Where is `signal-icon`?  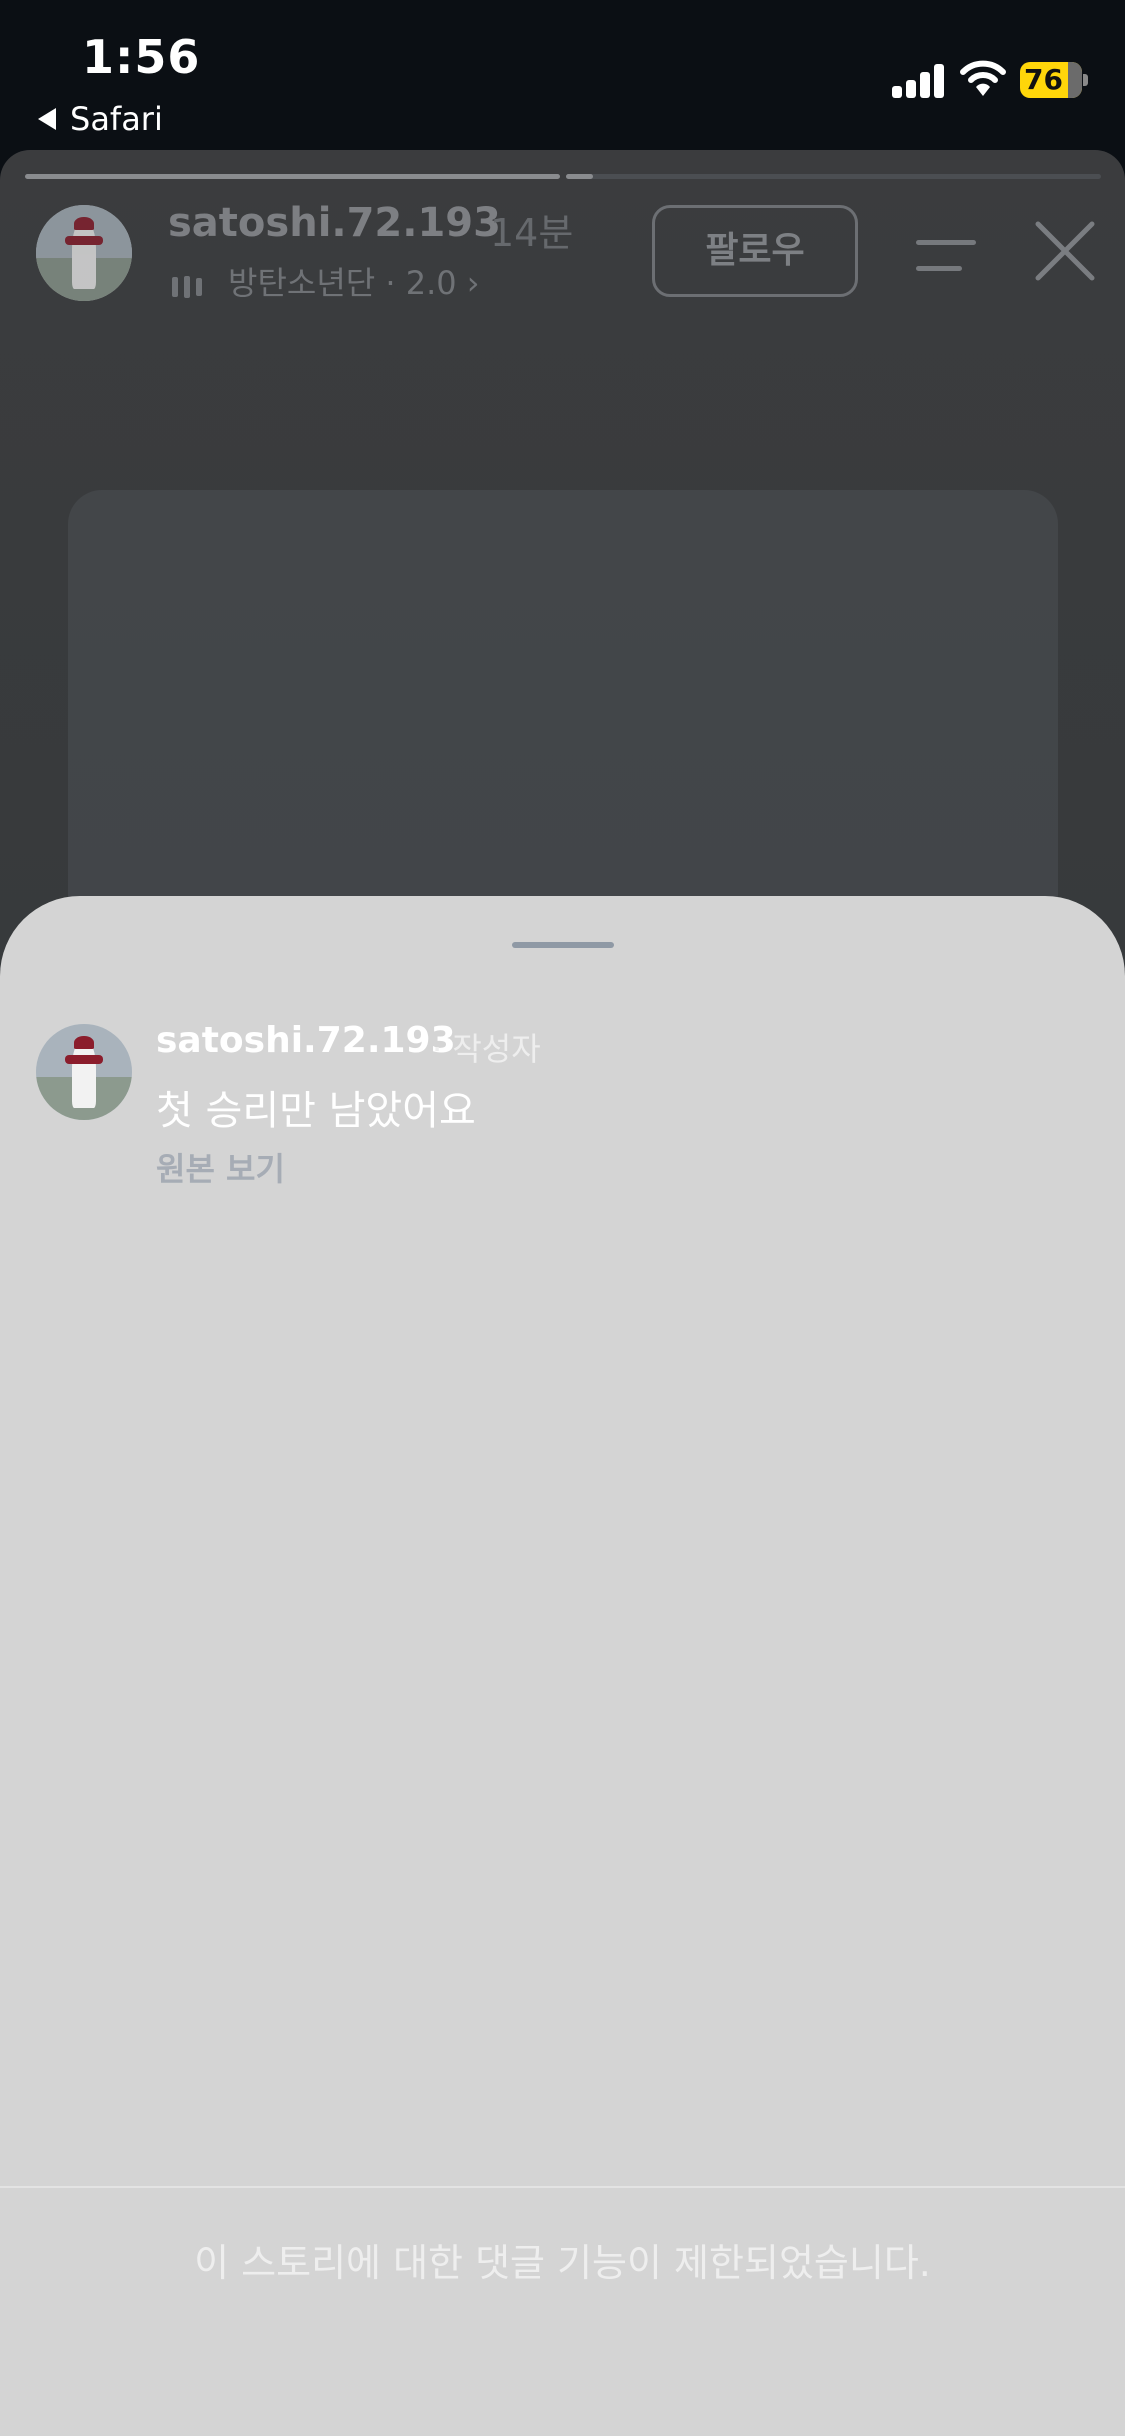
signal-icon is located at coordinates (919, 80).